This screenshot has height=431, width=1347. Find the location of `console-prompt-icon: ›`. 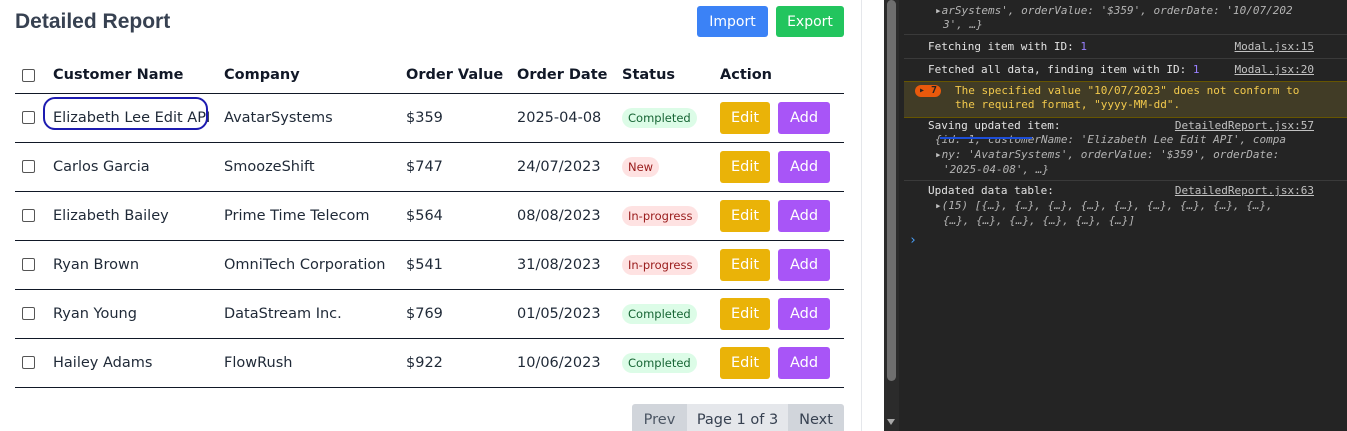

console-prompt-icon: › is located at coordinates (913, 240).